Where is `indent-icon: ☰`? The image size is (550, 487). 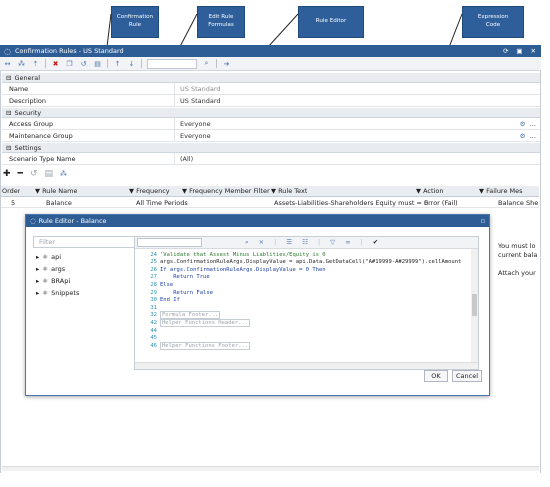 indent-icon: ☰ is located at coordinates (289, 242).